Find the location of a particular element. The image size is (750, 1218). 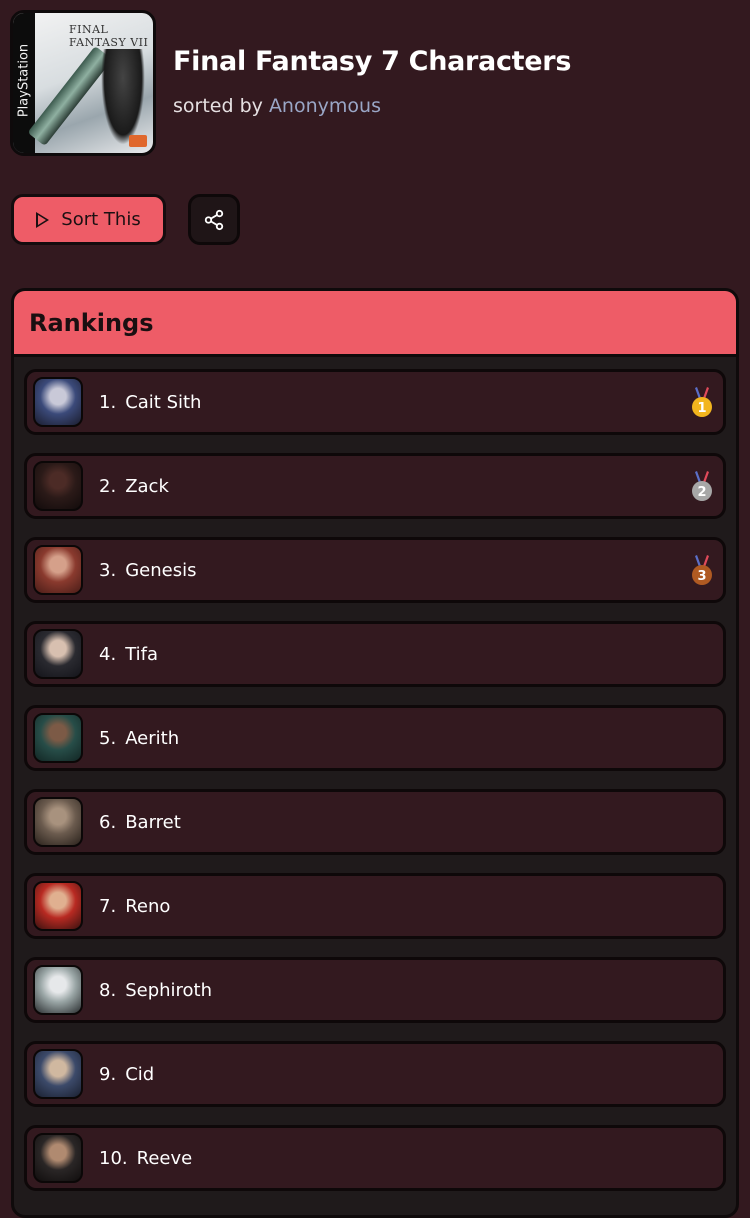

rank-number: 1. is located at coordinates (108, 402).